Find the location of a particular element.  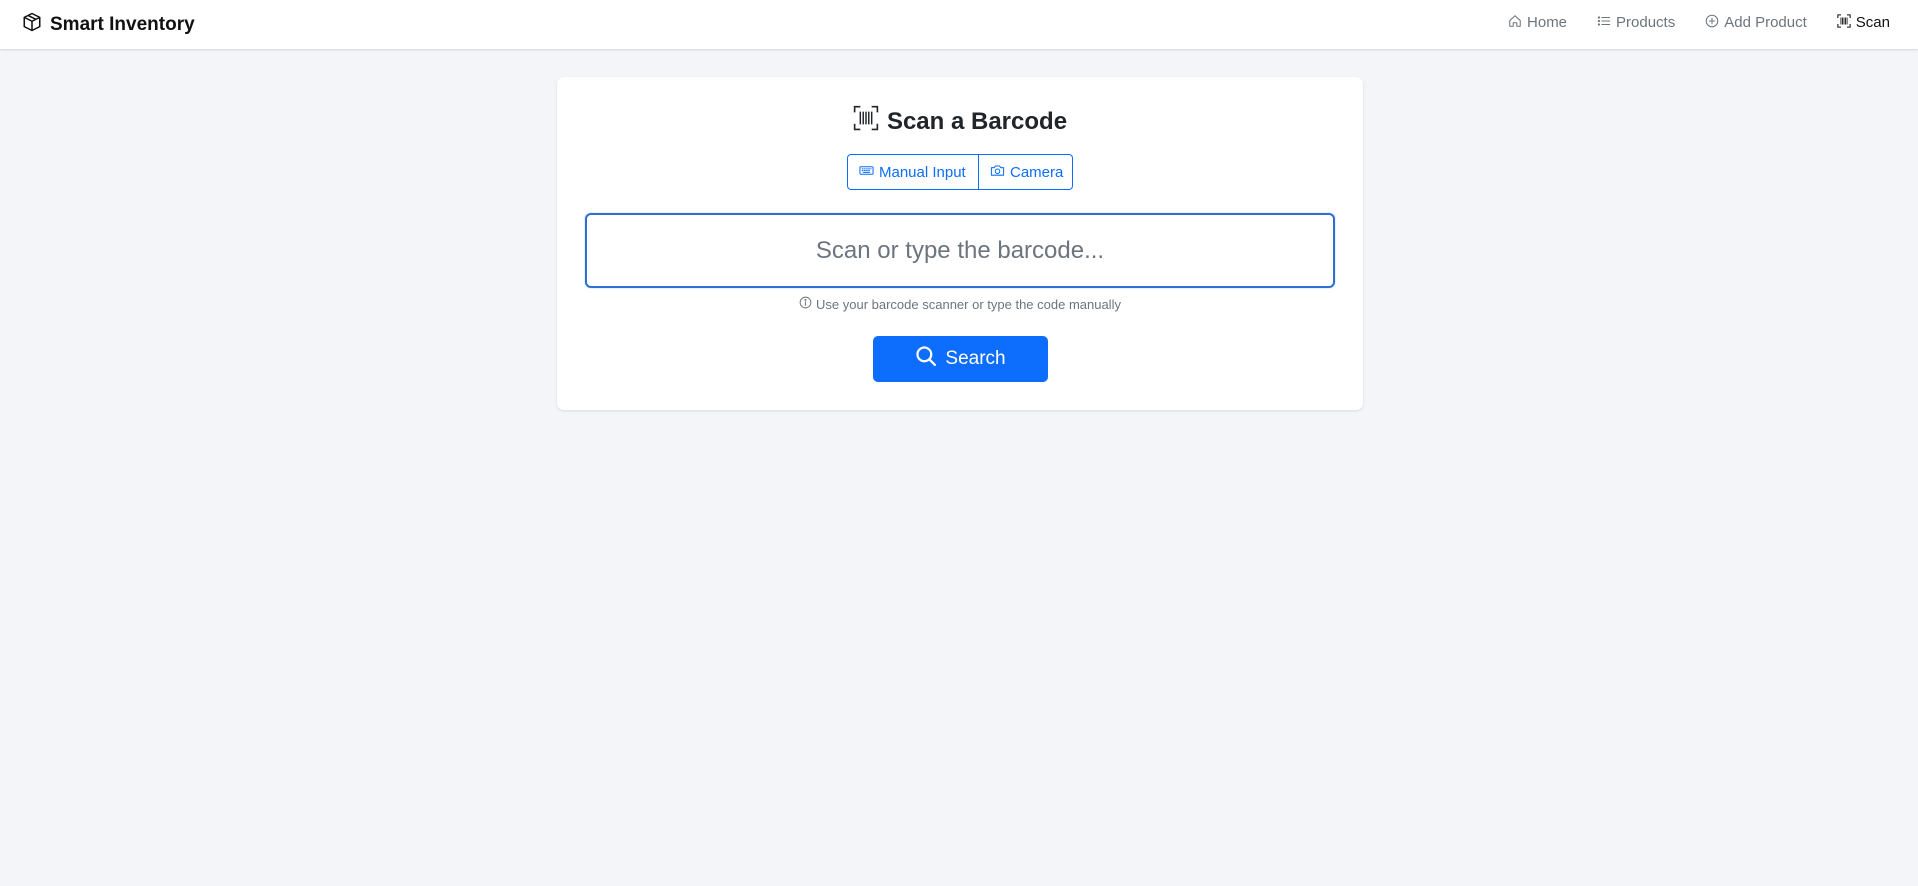

plus-circle-icon is located at coordinates (1712, 23).